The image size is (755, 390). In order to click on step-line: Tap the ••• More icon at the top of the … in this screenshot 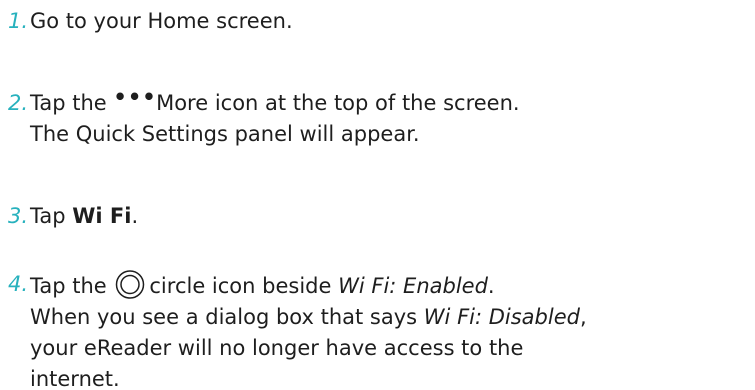, I will do `click(390, 102)`.